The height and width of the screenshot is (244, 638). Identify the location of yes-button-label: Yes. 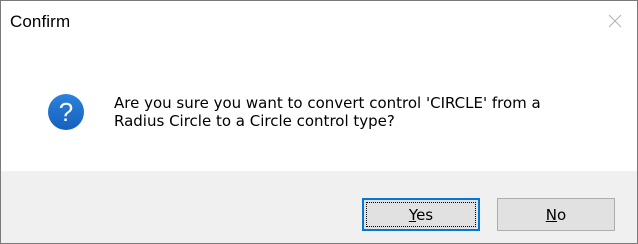
(421, 215).